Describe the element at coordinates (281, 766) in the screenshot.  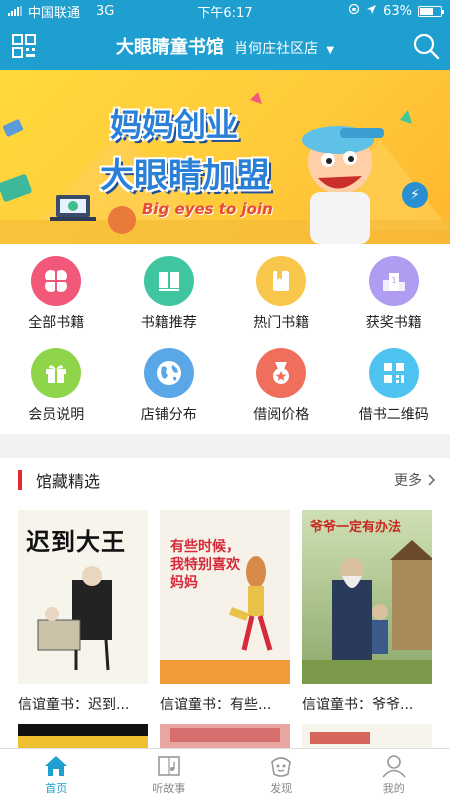
I see `discover-icon` at that location.